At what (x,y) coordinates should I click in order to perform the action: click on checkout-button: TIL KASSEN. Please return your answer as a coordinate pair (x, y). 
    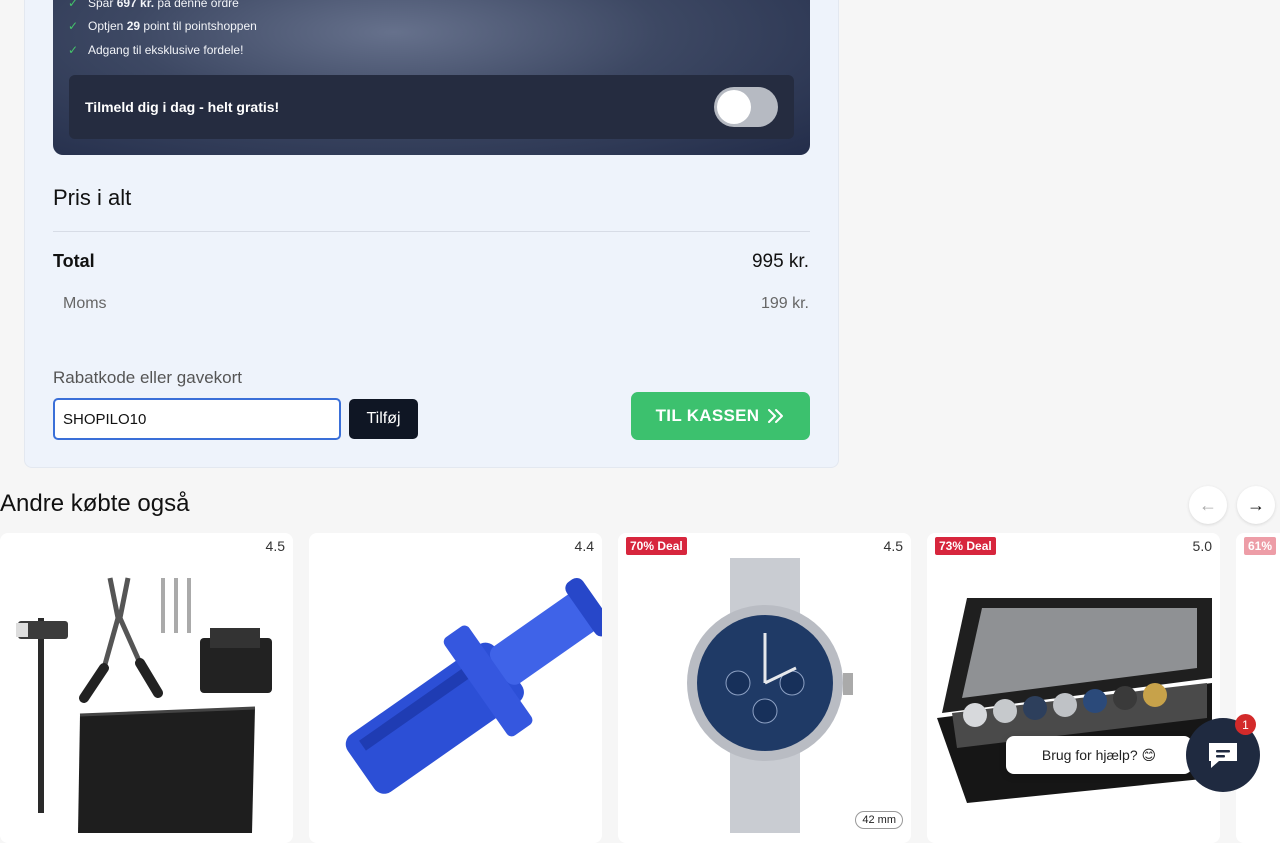
    Looking at the image, I should click on (720, 416).